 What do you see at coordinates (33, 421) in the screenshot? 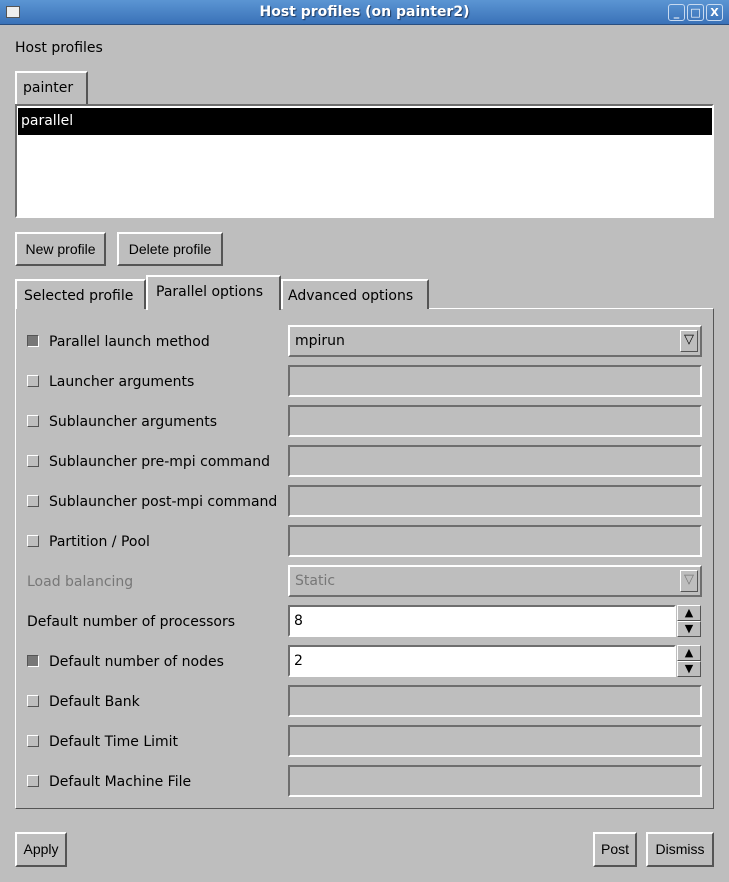
I see `sublauncher-args-checkbox` at bounding box center [33, 421].